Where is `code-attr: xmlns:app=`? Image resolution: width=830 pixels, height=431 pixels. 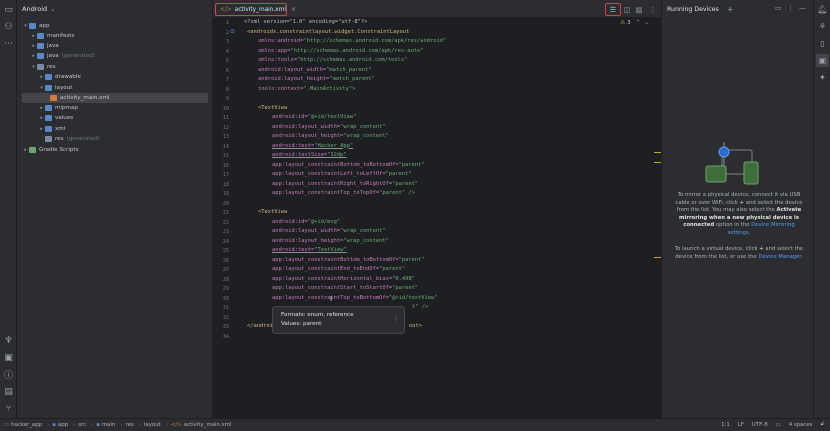
code-attr: xmlns:app= is located at coordinates (274, 50).